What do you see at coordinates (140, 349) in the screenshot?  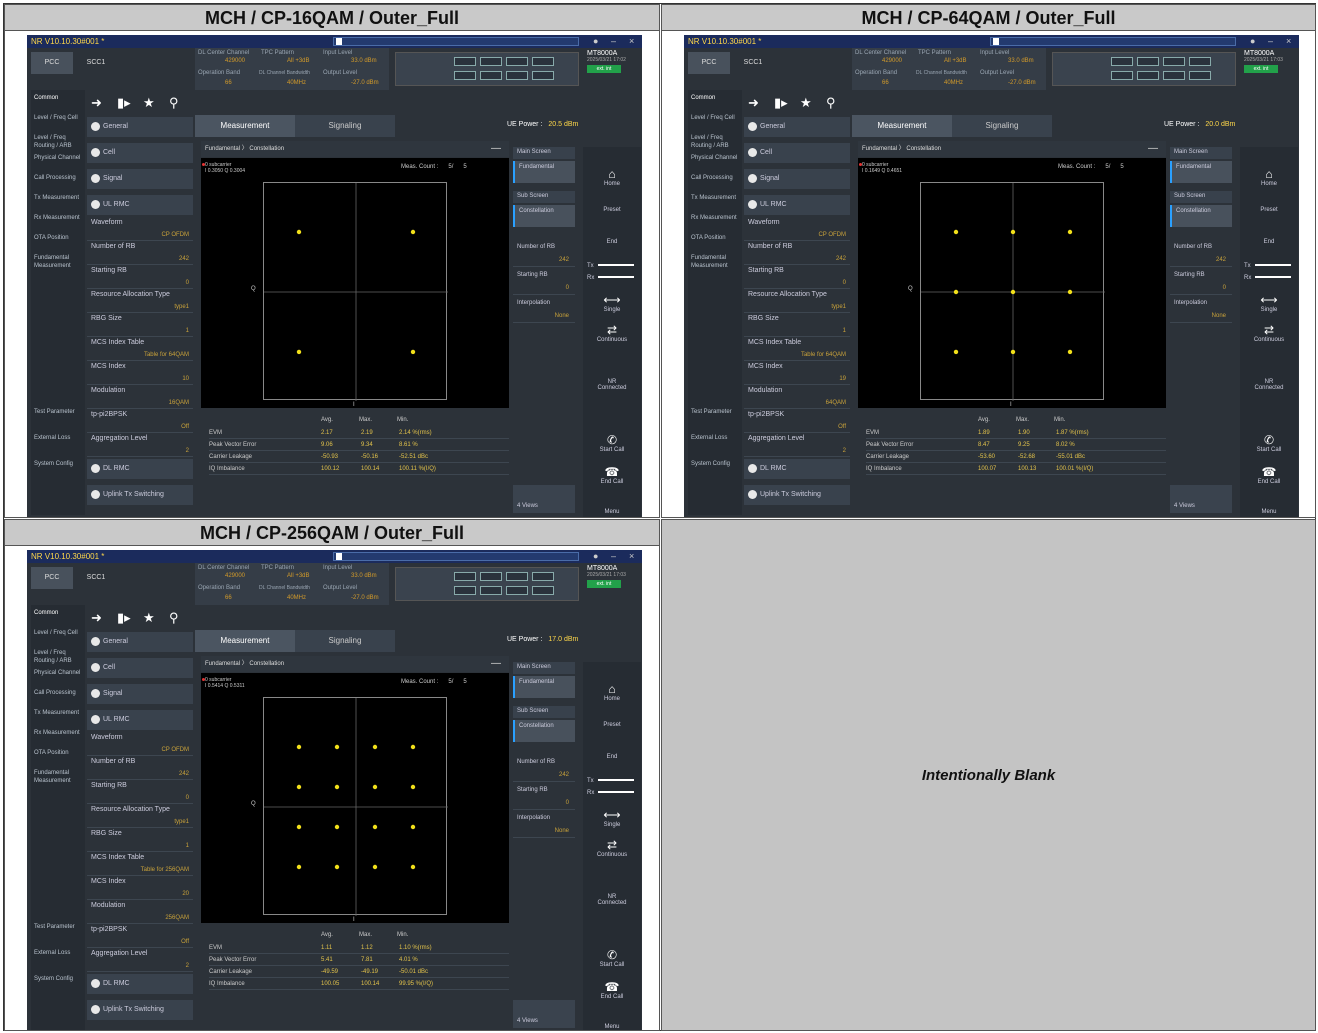 I see `param-mcs-table: MCS Index Table Table for 64QAM` at bounding box center [140, 349].